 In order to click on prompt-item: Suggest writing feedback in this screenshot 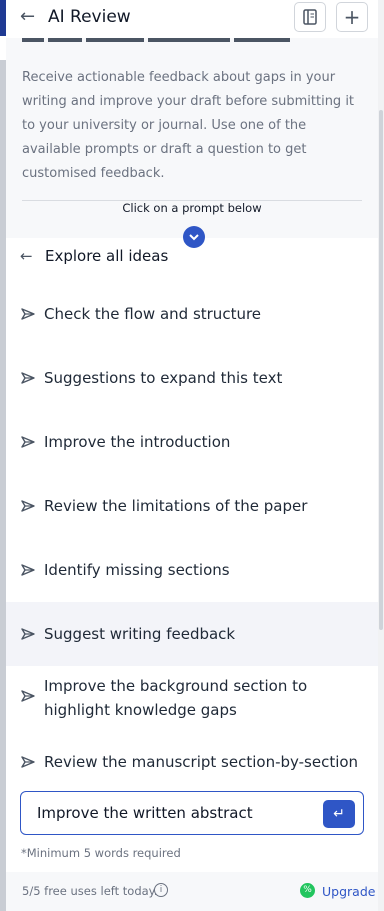, I will do `click(192, 634)`.